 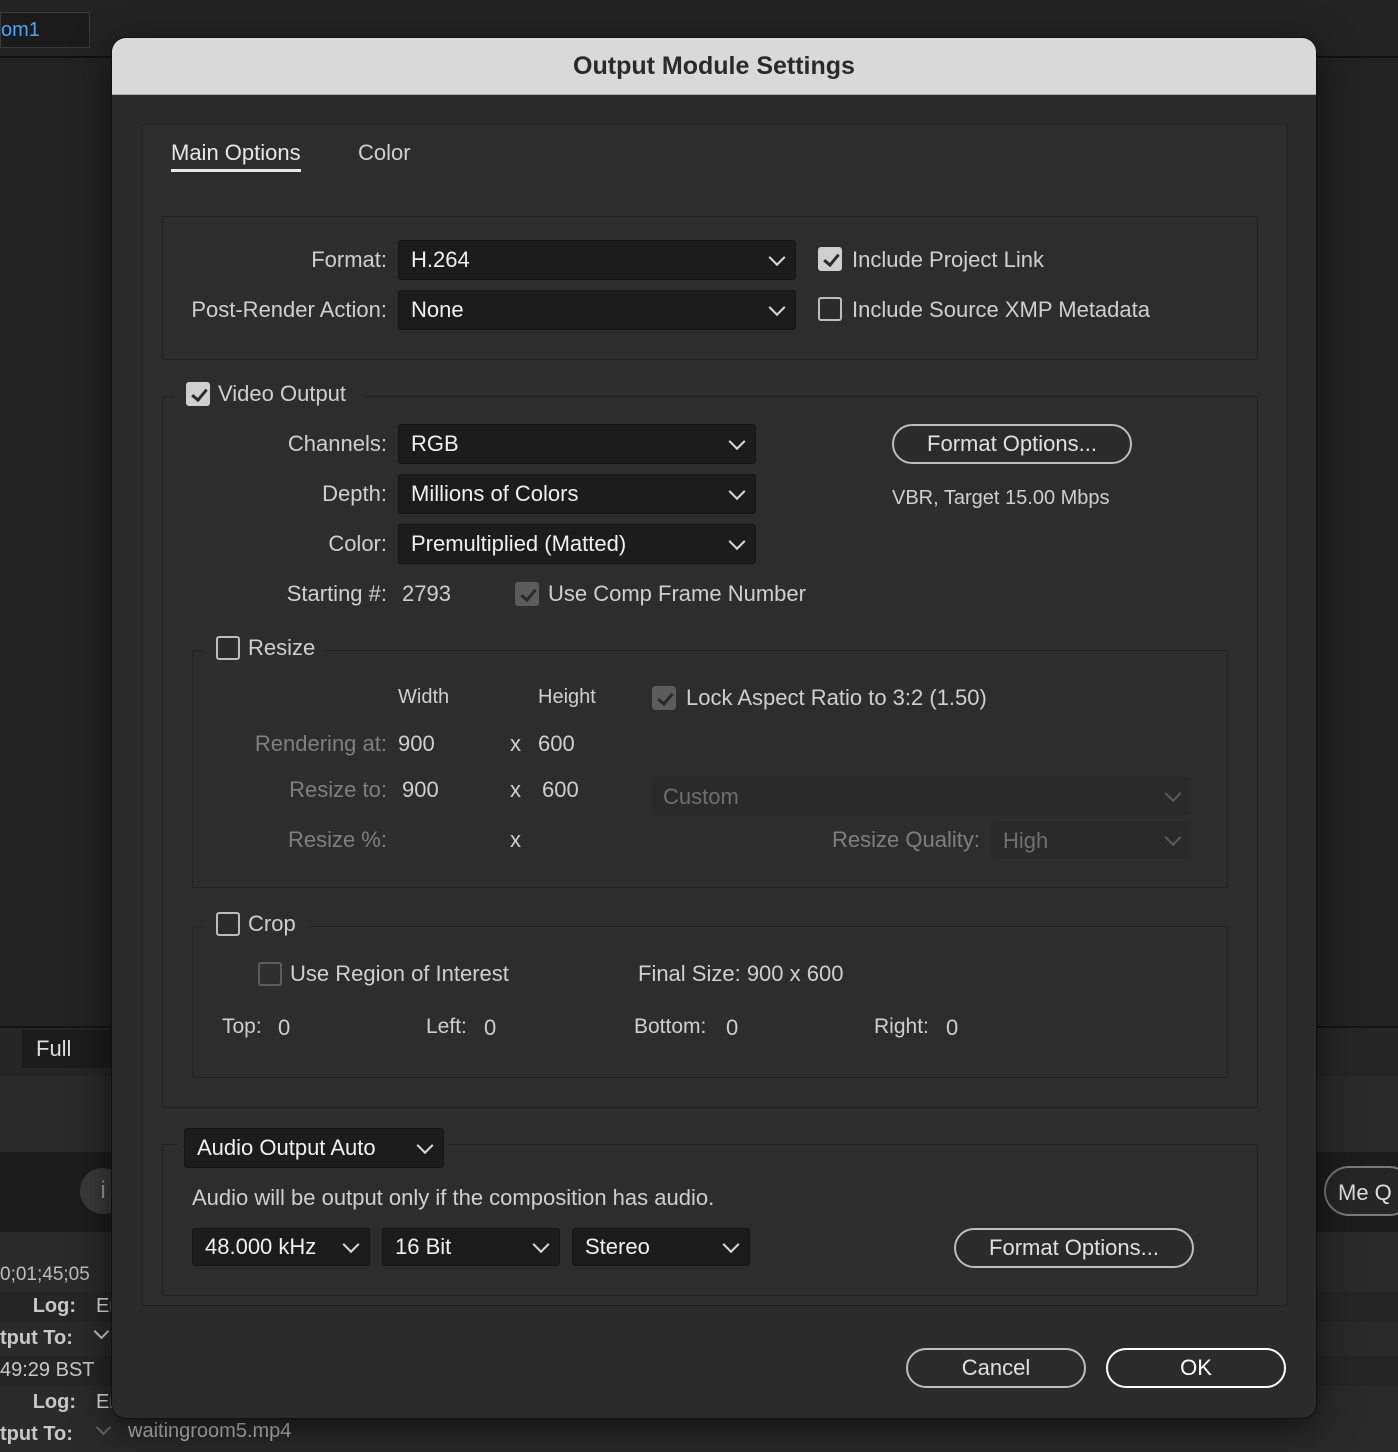 I want to click on sample-rate-dropdown: 48.000 kHz, so click(x=281, y=1247).